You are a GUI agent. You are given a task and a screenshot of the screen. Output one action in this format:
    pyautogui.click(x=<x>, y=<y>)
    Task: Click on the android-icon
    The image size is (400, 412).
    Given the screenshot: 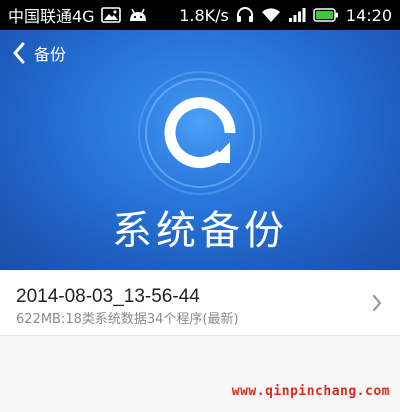 What is the action you would take?
    pyautogui.click(x=138, y=15)
    